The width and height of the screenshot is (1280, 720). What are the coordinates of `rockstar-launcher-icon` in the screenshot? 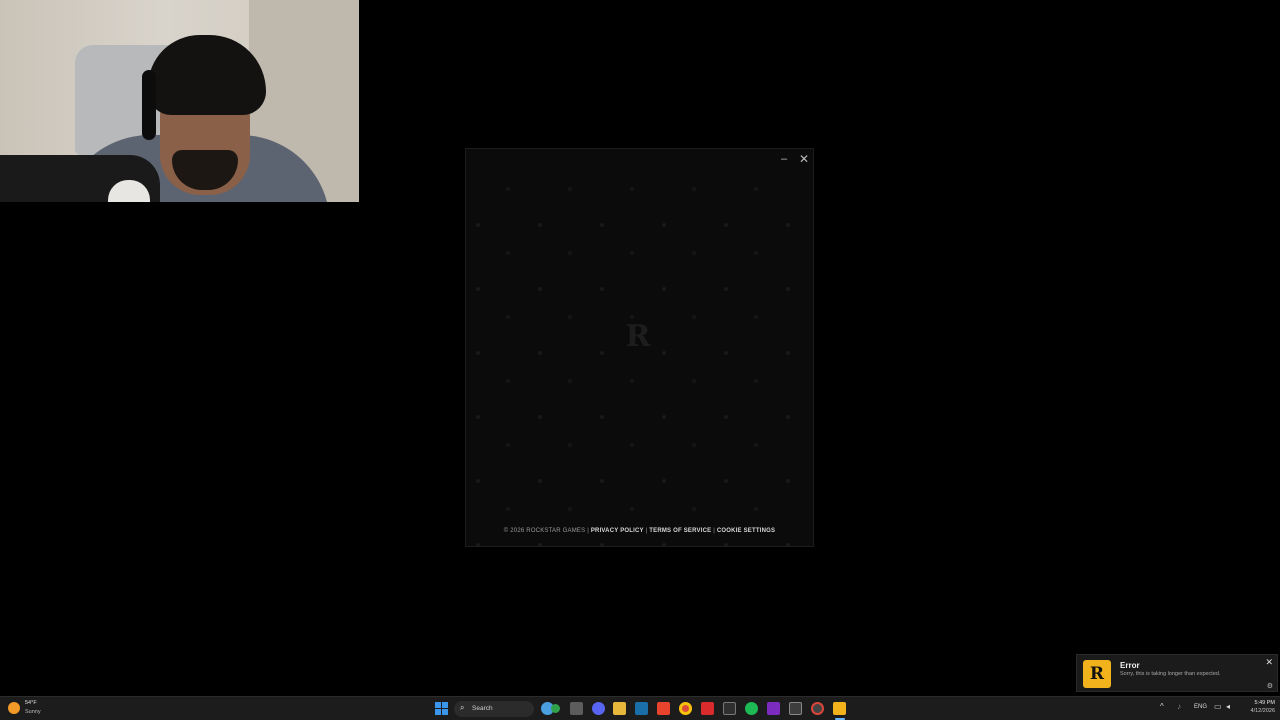 It's located at (839, 708).